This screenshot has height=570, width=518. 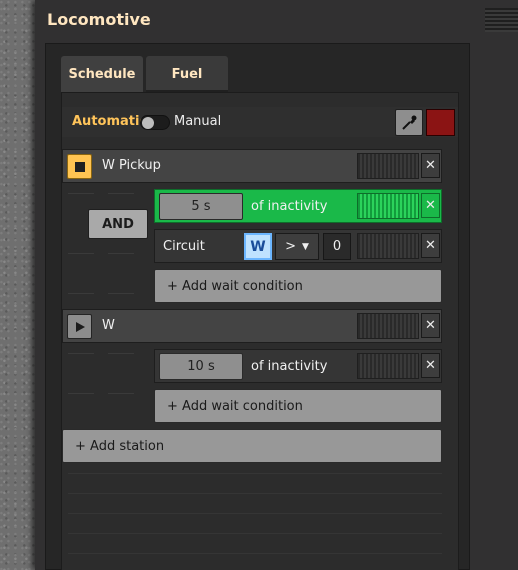 What do you see at coordinates (102, 74) in the screenshot?
I see `tab-schedule: Schedule` at bounding box center [102, 74].